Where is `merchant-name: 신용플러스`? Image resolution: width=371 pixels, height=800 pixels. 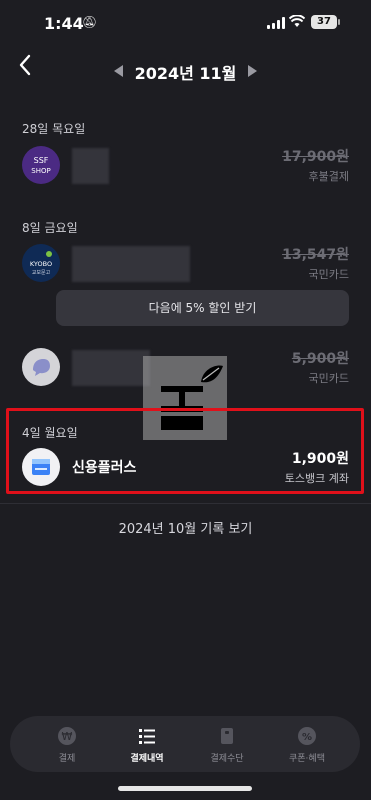
merchant-name: 신용플러스 is located at coordinates (104, 468).